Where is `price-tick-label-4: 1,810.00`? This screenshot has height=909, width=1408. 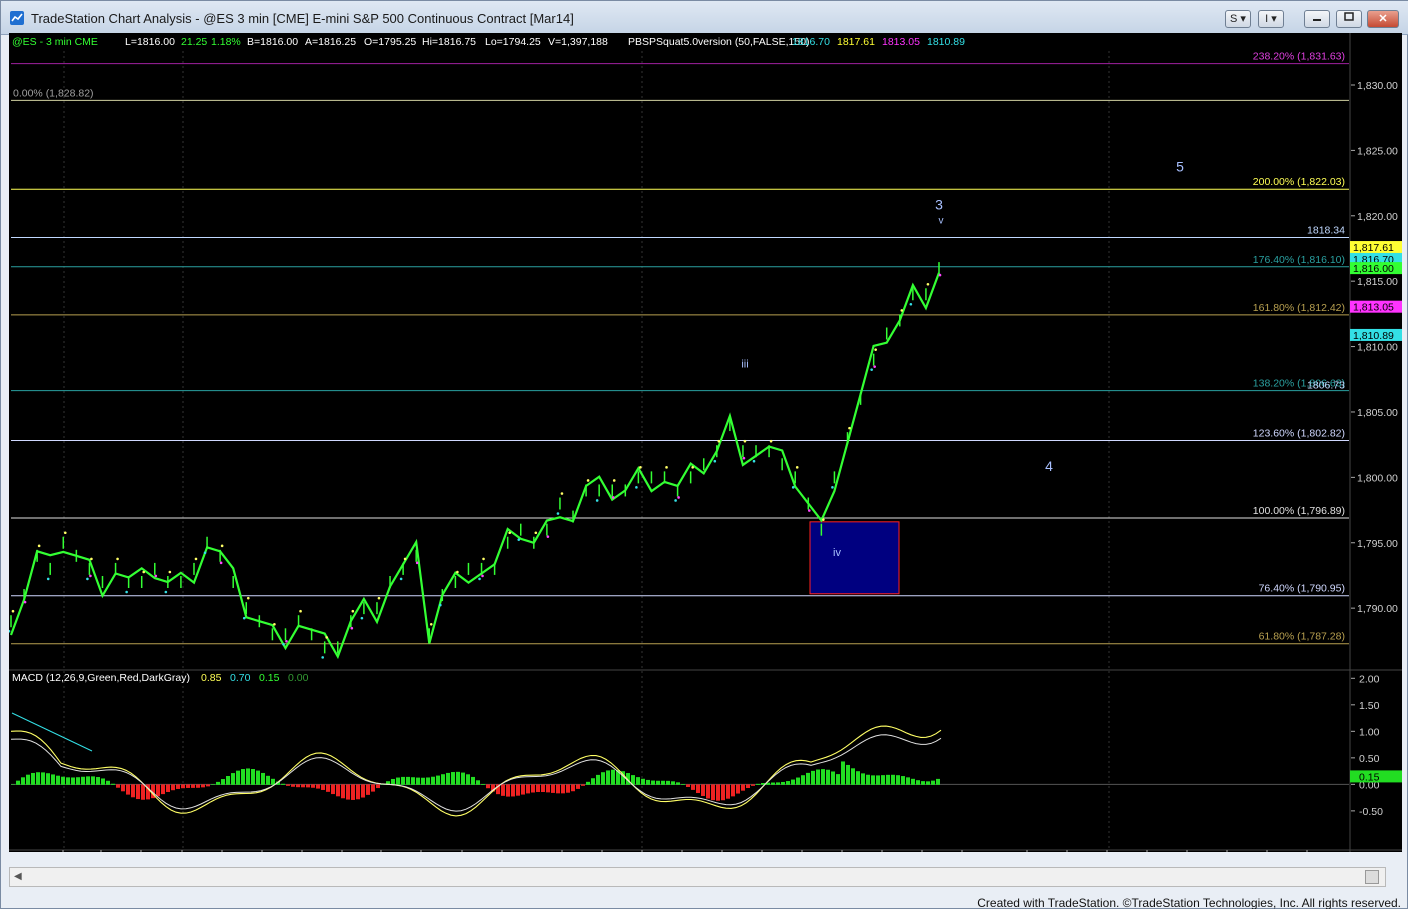
price-tick-label-4: 1,810.00 is located at coordinates (1377, 348).